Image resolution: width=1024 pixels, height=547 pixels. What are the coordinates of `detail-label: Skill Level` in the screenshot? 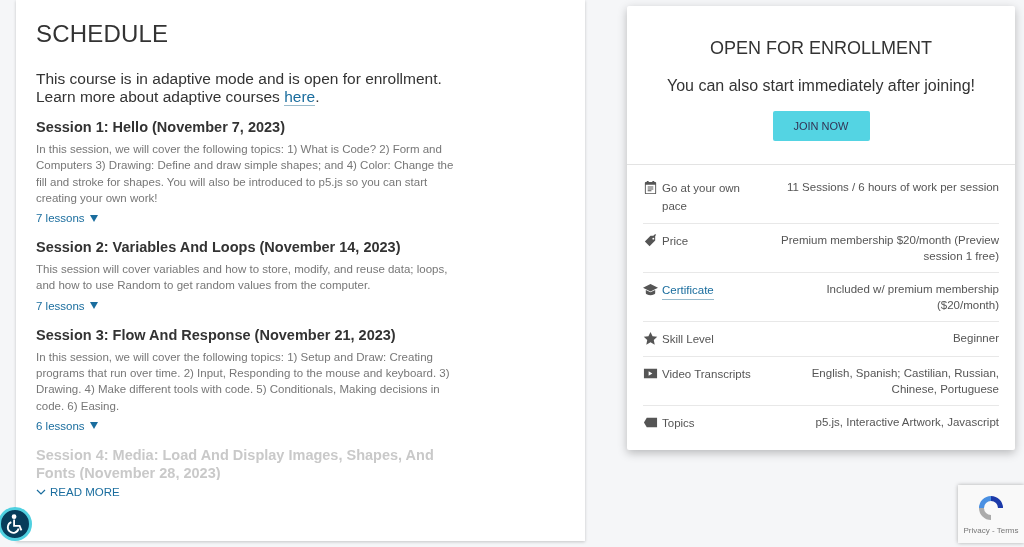 It's located at (688, 339).